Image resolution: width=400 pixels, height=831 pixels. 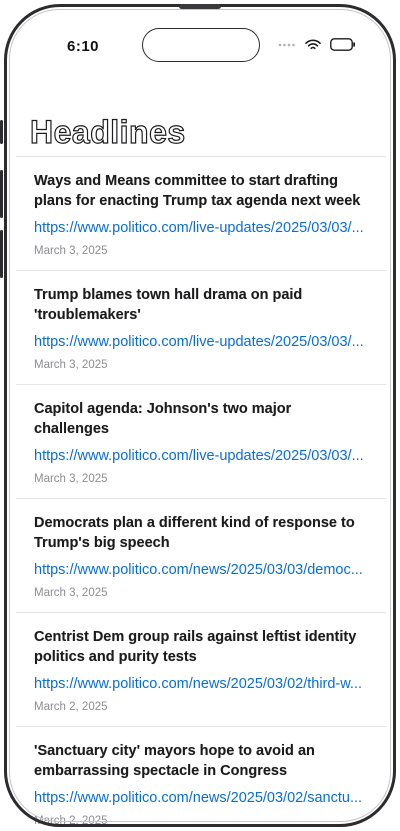 I want to click on dynamic-island, so click(x=201, y=45).